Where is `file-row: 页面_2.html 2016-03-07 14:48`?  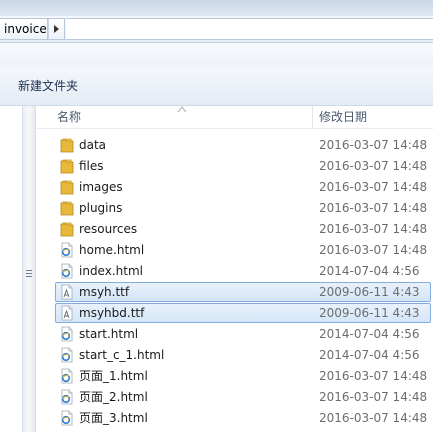 file-row: 页面_2.html 2016-03-07 14:48 is located at coordinates (235, 397).